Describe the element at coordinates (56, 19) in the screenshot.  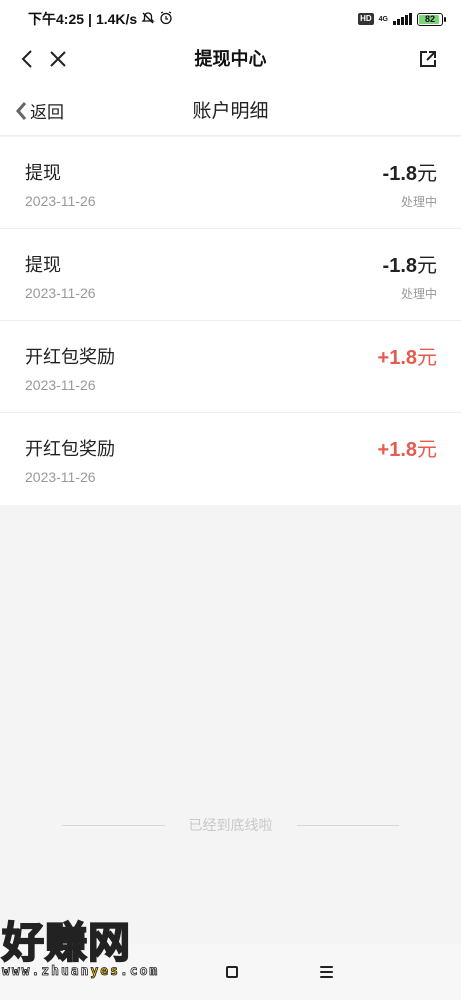
I see `status-time: 下午4:25` at that location.